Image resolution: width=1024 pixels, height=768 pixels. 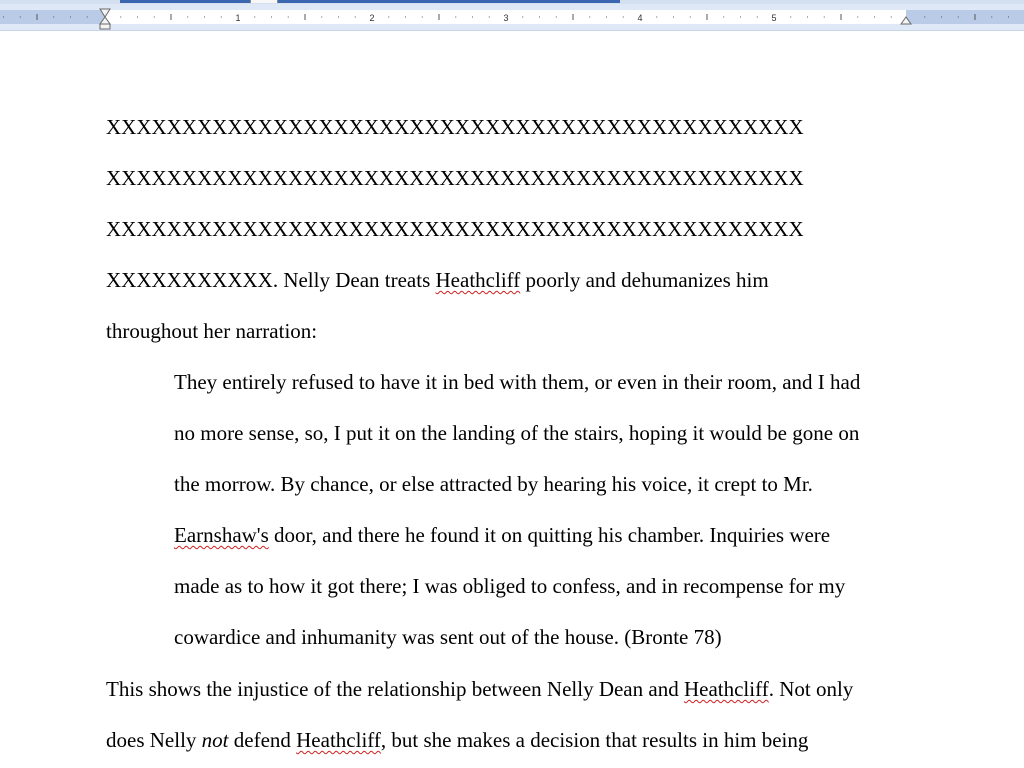 I want to click on horizontal-ruler: 1 2 3 4 5, so click(x=512, y=17).